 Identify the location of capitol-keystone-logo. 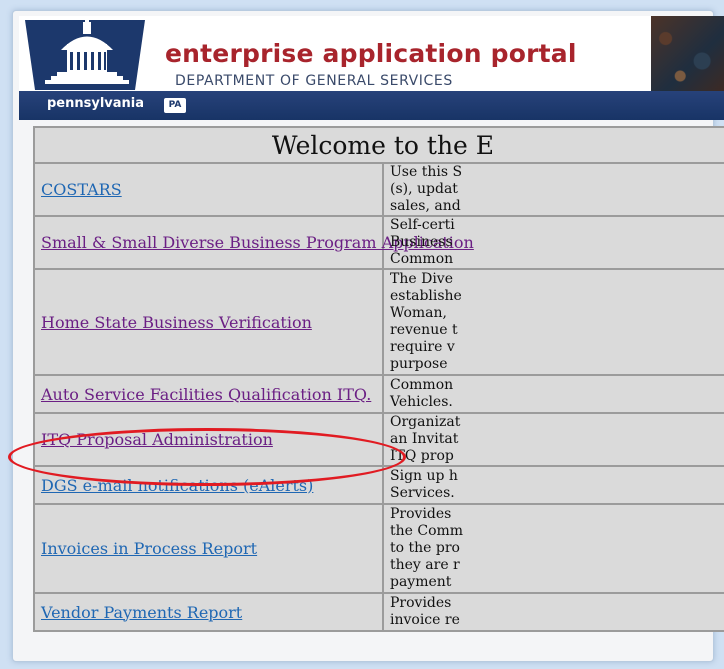
(85, 54).